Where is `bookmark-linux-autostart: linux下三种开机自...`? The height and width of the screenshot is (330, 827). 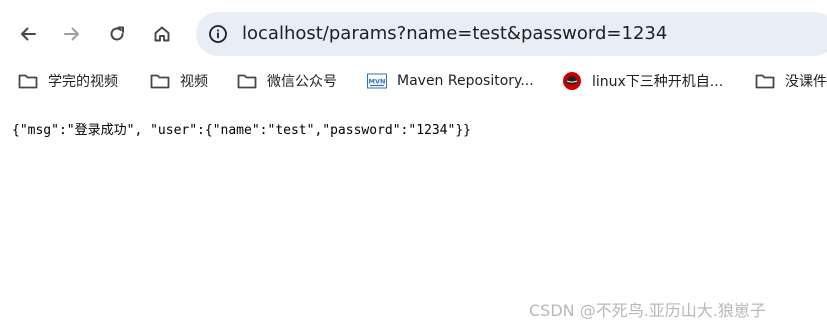 bookmark-linux-autostart: linux下三种开机自... is located at coordinates (642, 81).